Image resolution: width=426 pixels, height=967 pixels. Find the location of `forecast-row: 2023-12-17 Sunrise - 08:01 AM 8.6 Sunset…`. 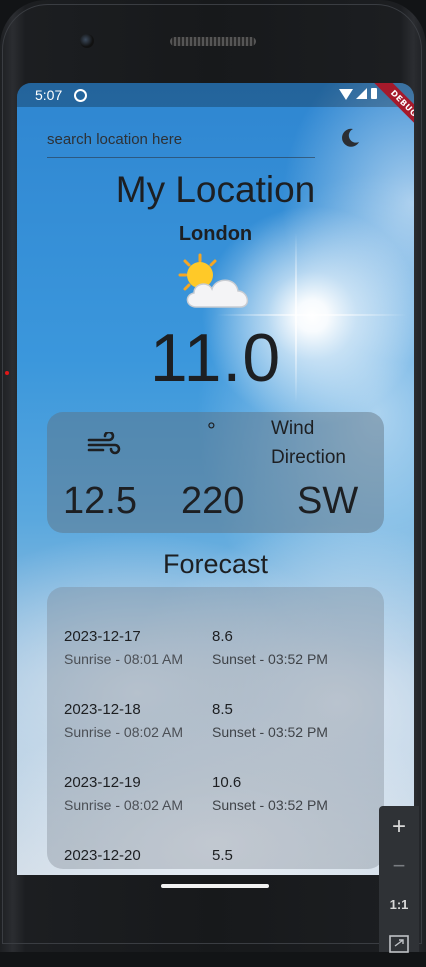

forecast-row: 2023-12-17 Sunrise - 08:01 AM 8.6 Sunset… is located at coordinates (215, 653).